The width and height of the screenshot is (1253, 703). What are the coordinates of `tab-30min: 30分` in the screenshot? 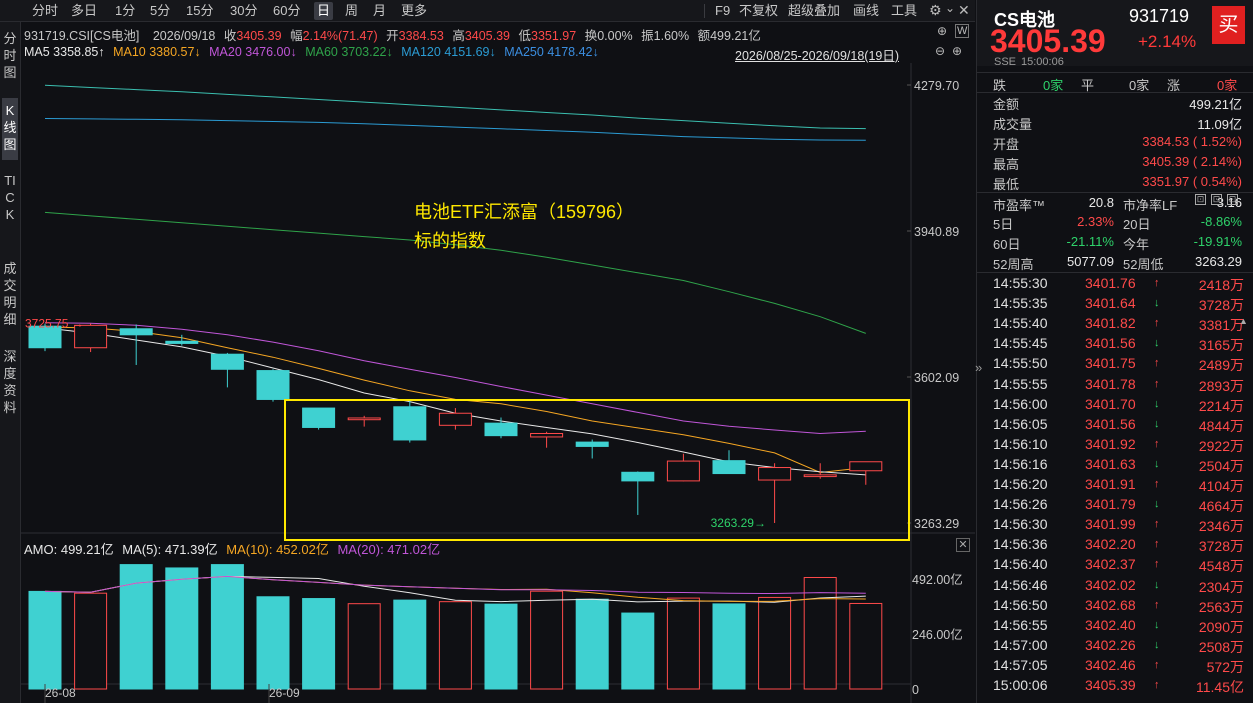 It's located at (243, 11).